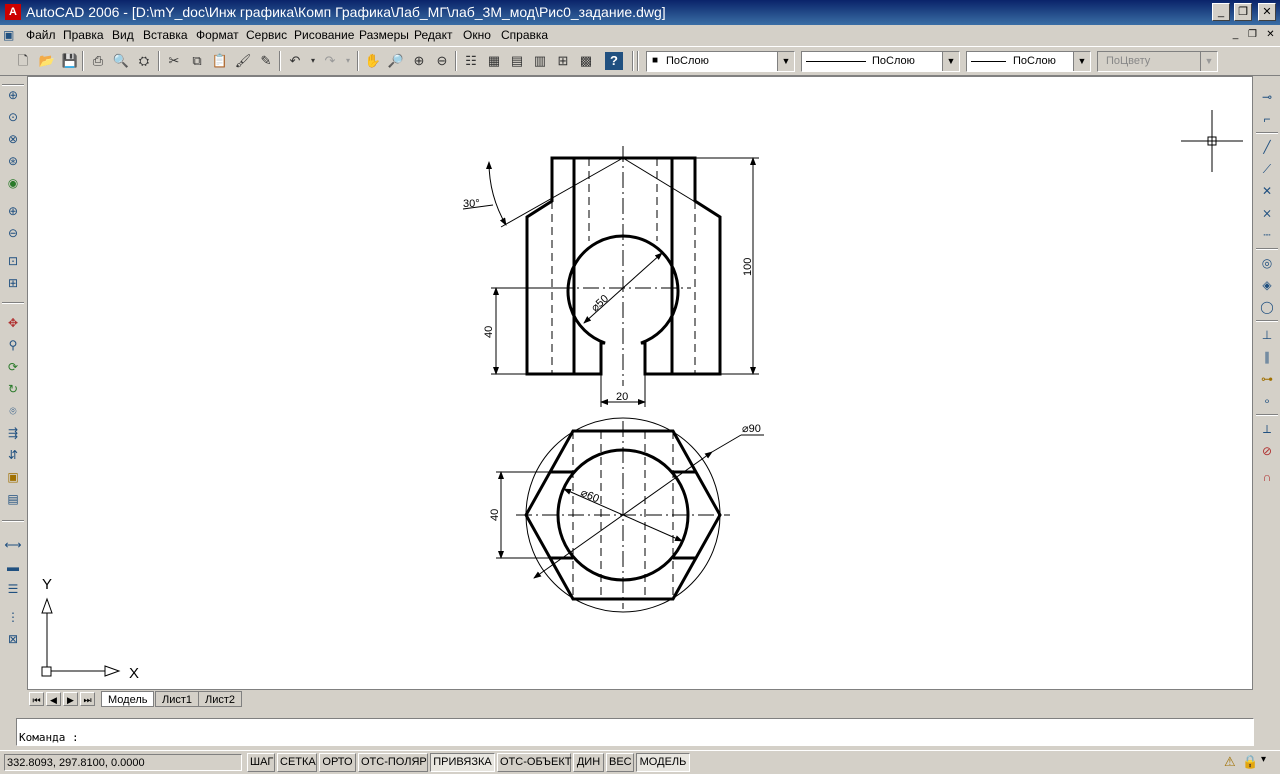 This screenshot has height=774, width=1280. Describe the element at coordinates (13, 261) in the screenshot. I see `zoom-all-icon: ⊡` at that location.